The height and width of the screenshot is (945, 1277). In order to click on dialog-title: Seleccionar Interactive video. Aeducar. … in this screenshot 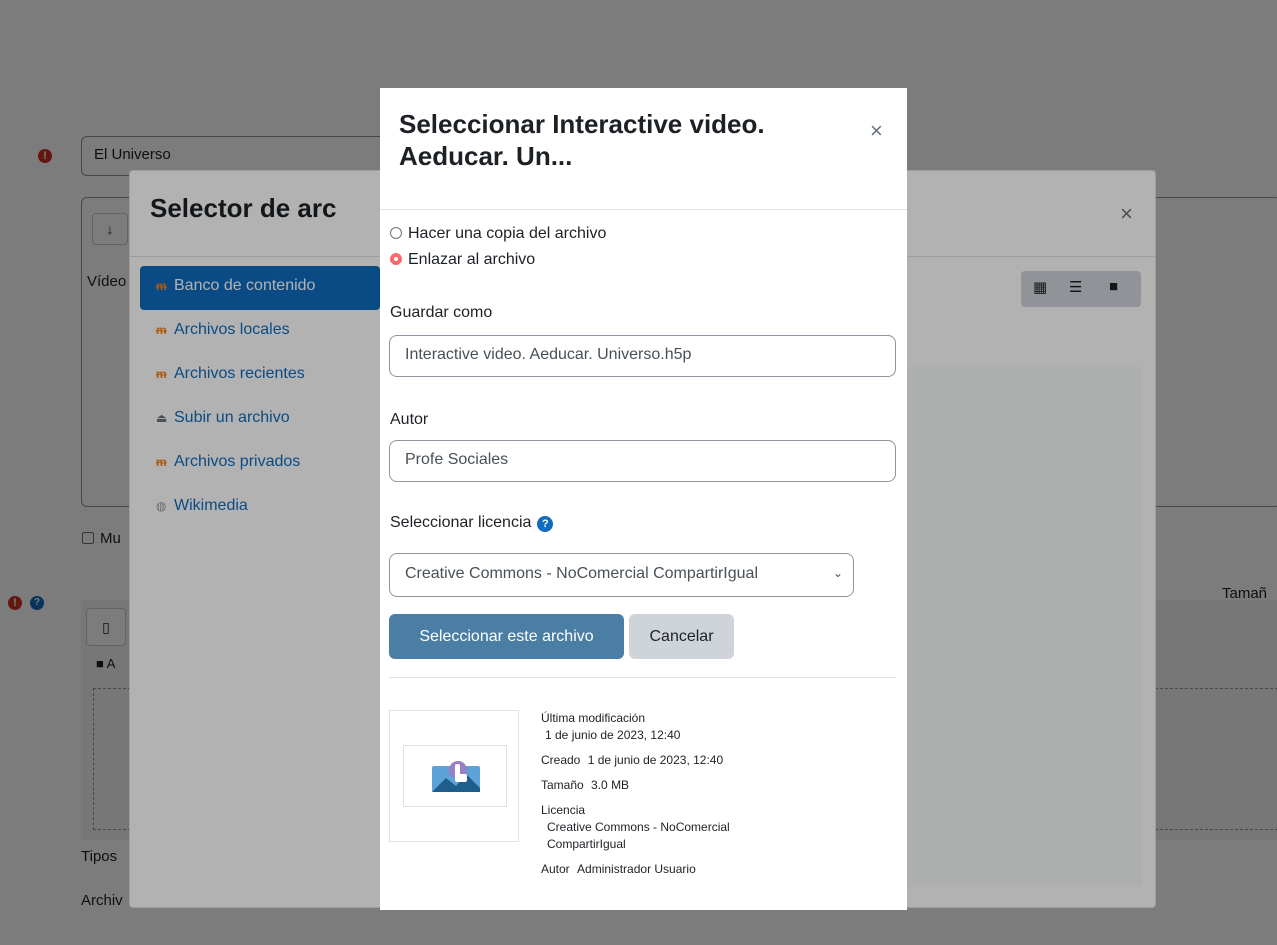, I will do `click(582, 140)`.